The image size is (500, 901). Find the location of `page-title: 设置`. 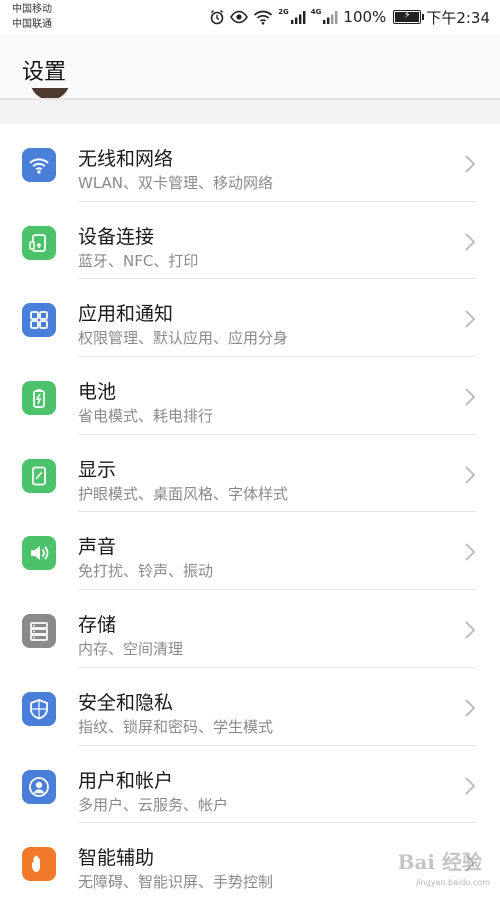

page-title: 设置 is located at coordinates (44, 72).